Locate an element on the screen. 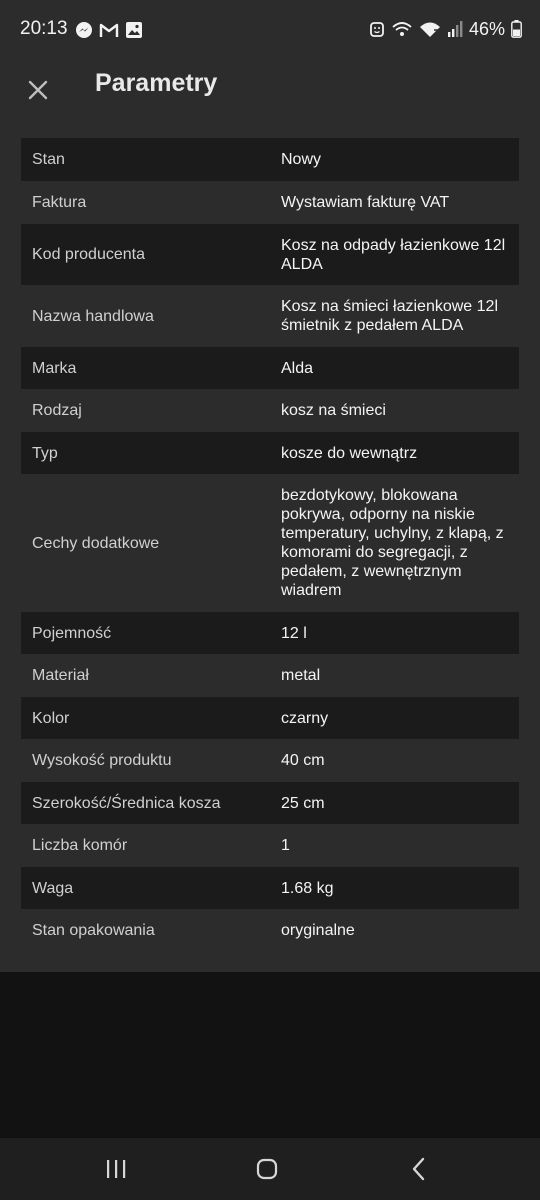 The width and height of the screenshot is (540, 1200). param-label: Marka is located at coordinates (54, 368).